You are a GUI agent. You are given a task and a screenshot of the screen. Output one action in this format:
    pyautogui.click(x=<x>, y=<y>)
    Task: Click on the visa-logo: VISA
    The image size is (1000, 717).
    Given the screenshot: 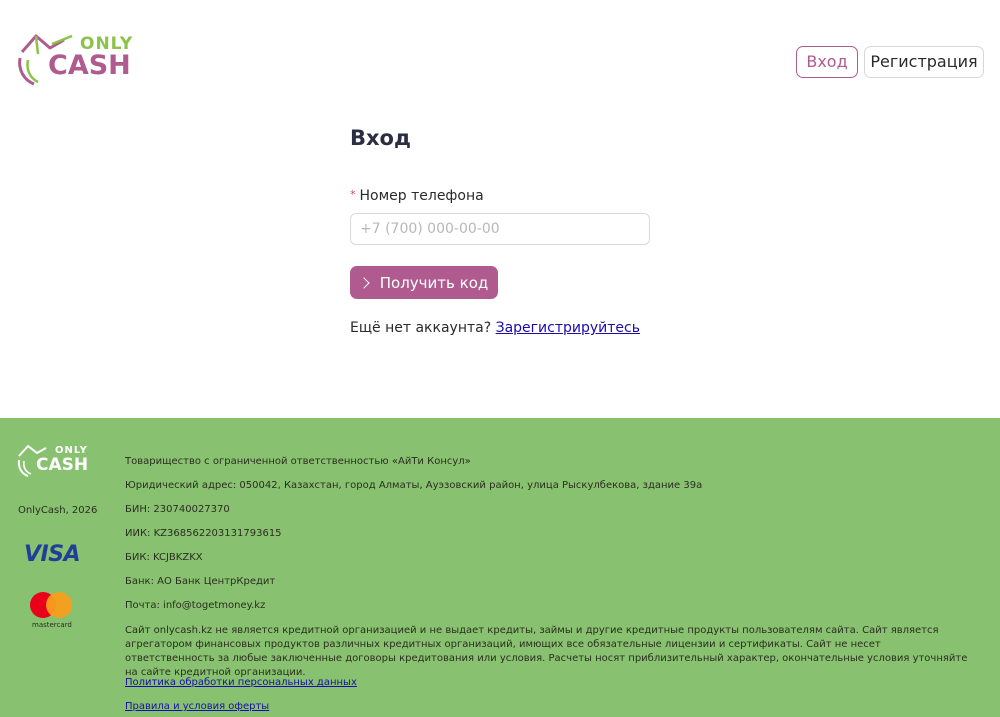 What is the action you would take?
    pyautogui.click(x=52, y=554)
    